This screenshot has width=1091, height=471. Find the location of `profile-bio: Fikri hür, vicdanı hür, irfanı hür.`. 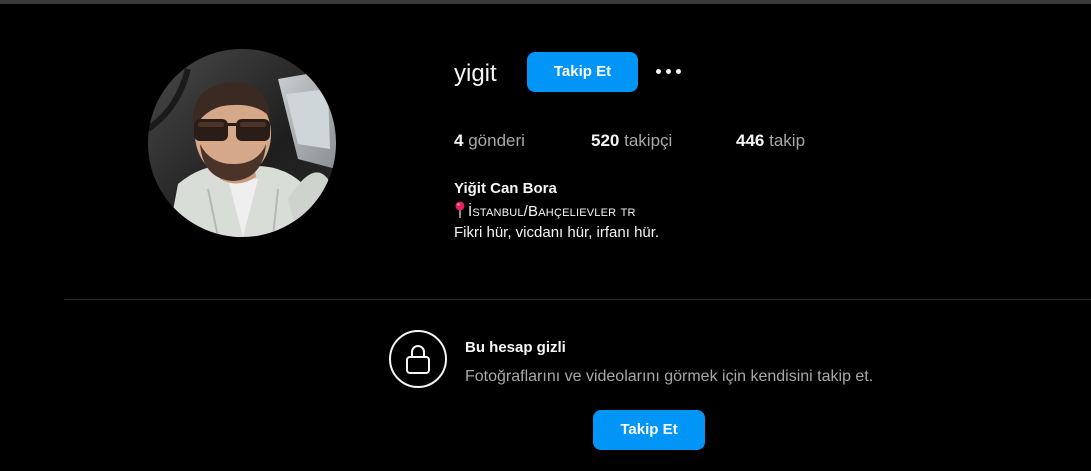

profile-bio: Fikri hür, vicdanı hür, irfanı hür. is located at coordinates (557, 232).